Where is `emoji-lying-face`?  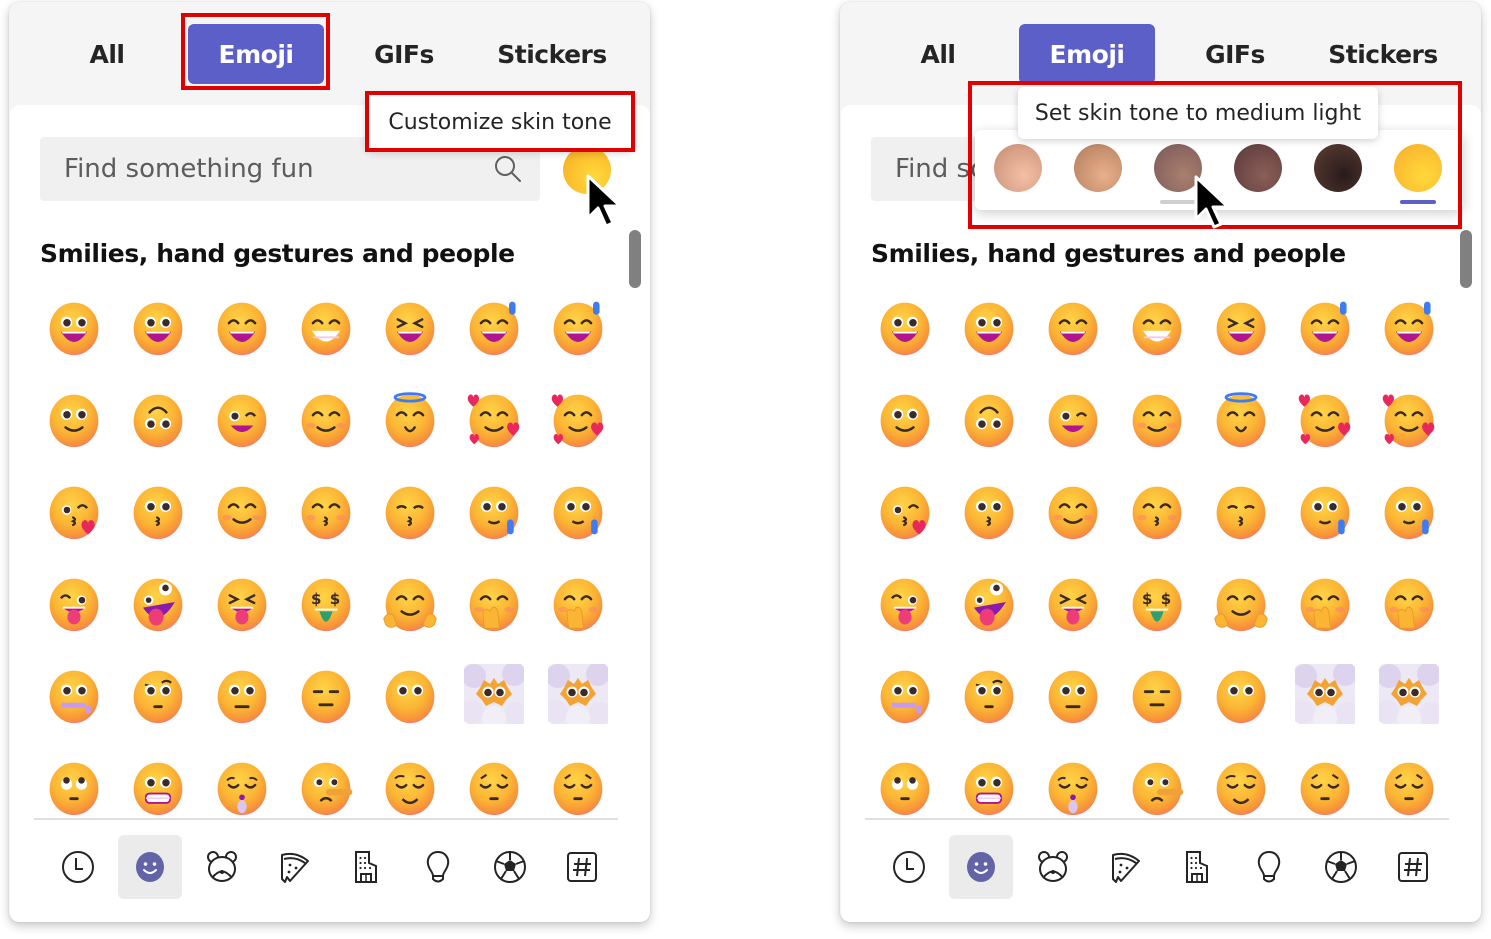 emoji-lying-face is located at coordinates (1157, 781).